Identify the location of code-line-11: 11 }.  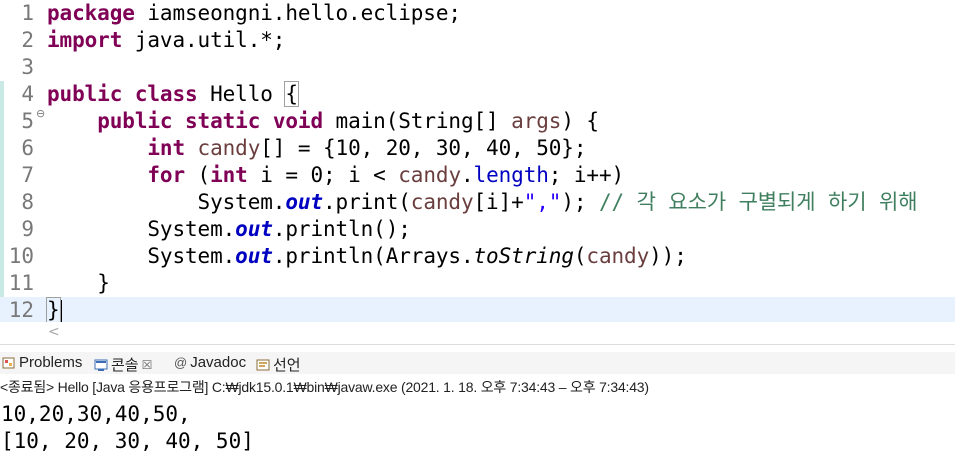
(477, 283).